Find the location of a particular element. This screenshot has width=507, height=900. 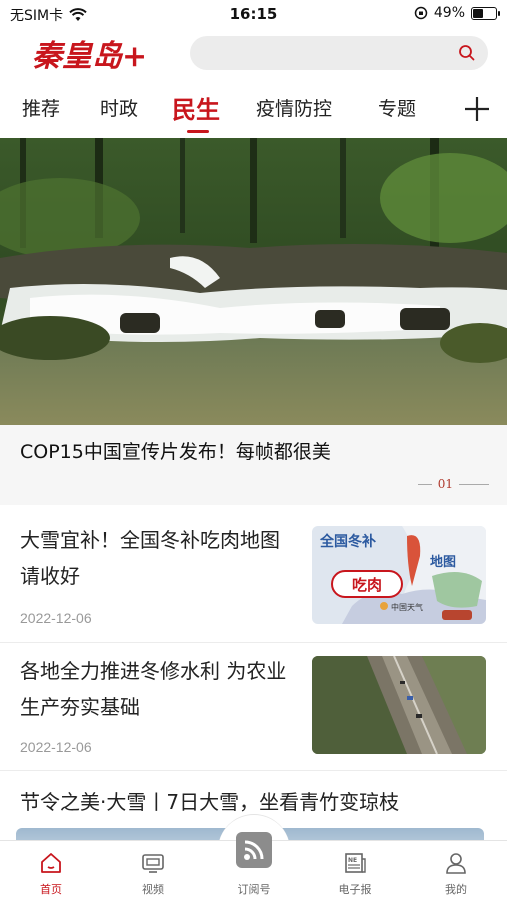

battery-percent: 49% is located at coordinates (449, 13).